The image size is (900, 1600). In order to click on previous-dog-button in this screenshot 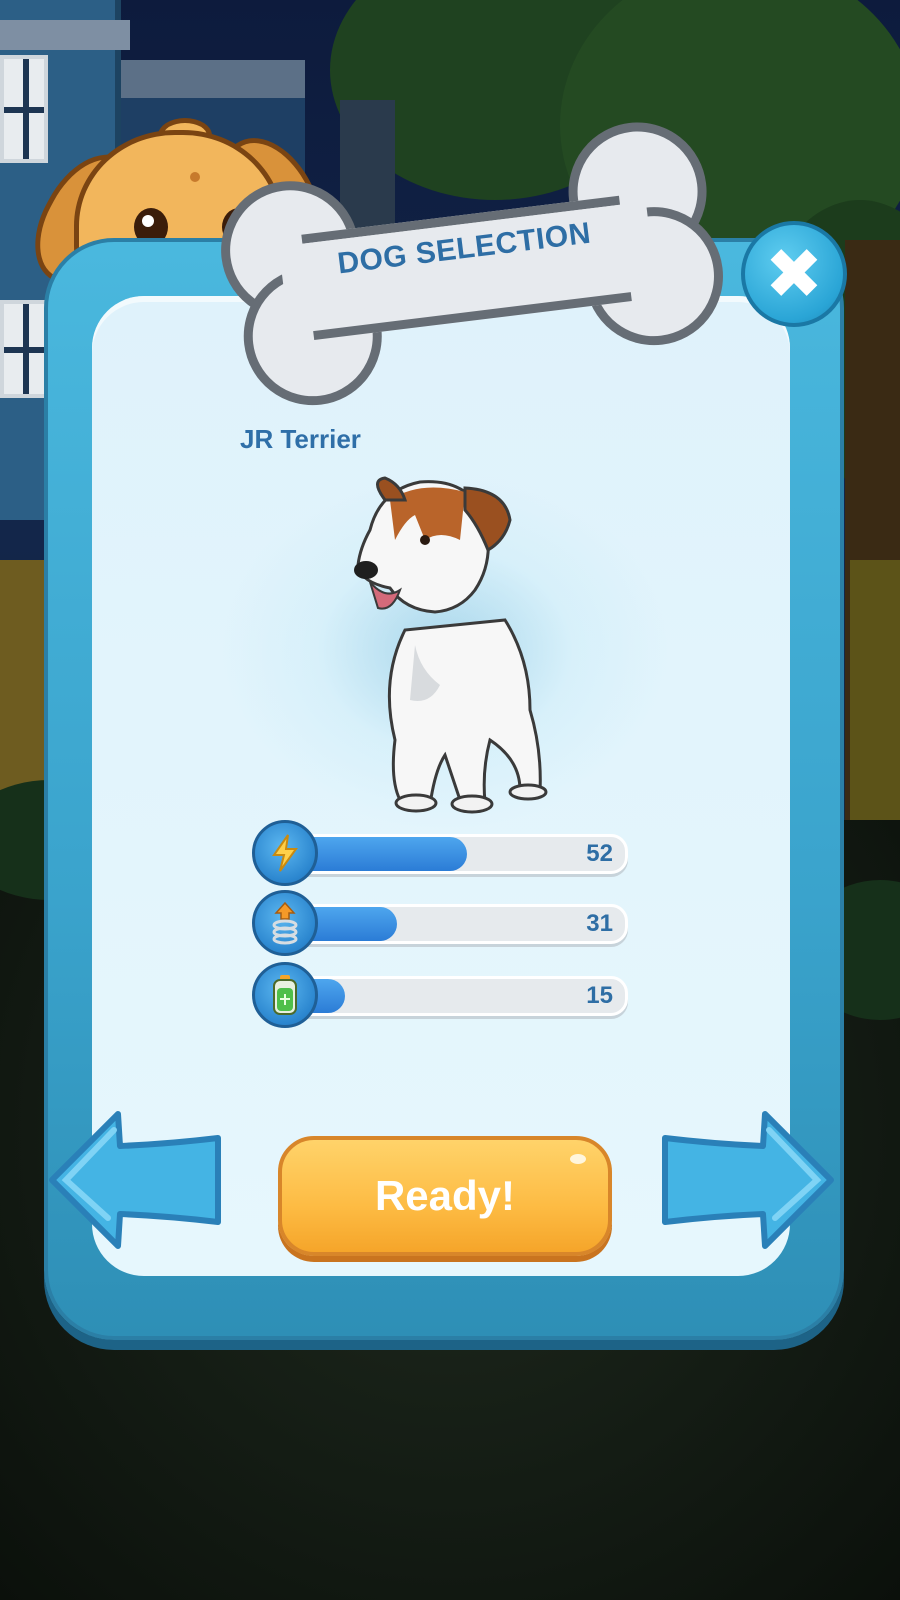, I will do `click(135, 1180)`.